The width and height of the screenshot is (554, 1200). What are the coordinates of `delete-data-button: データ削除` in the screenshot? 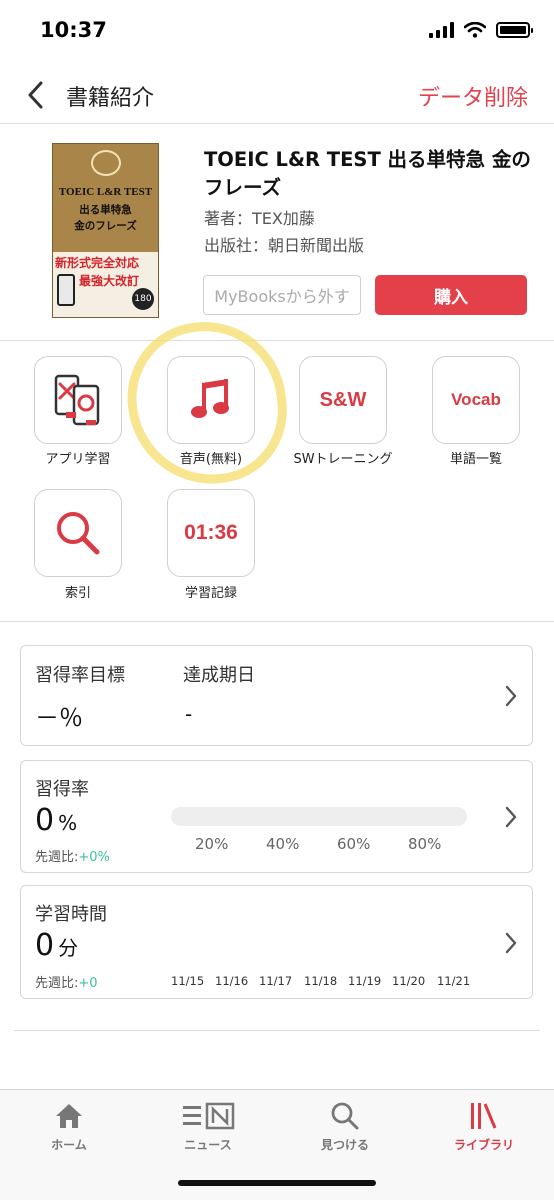 It's located at (473, 96).